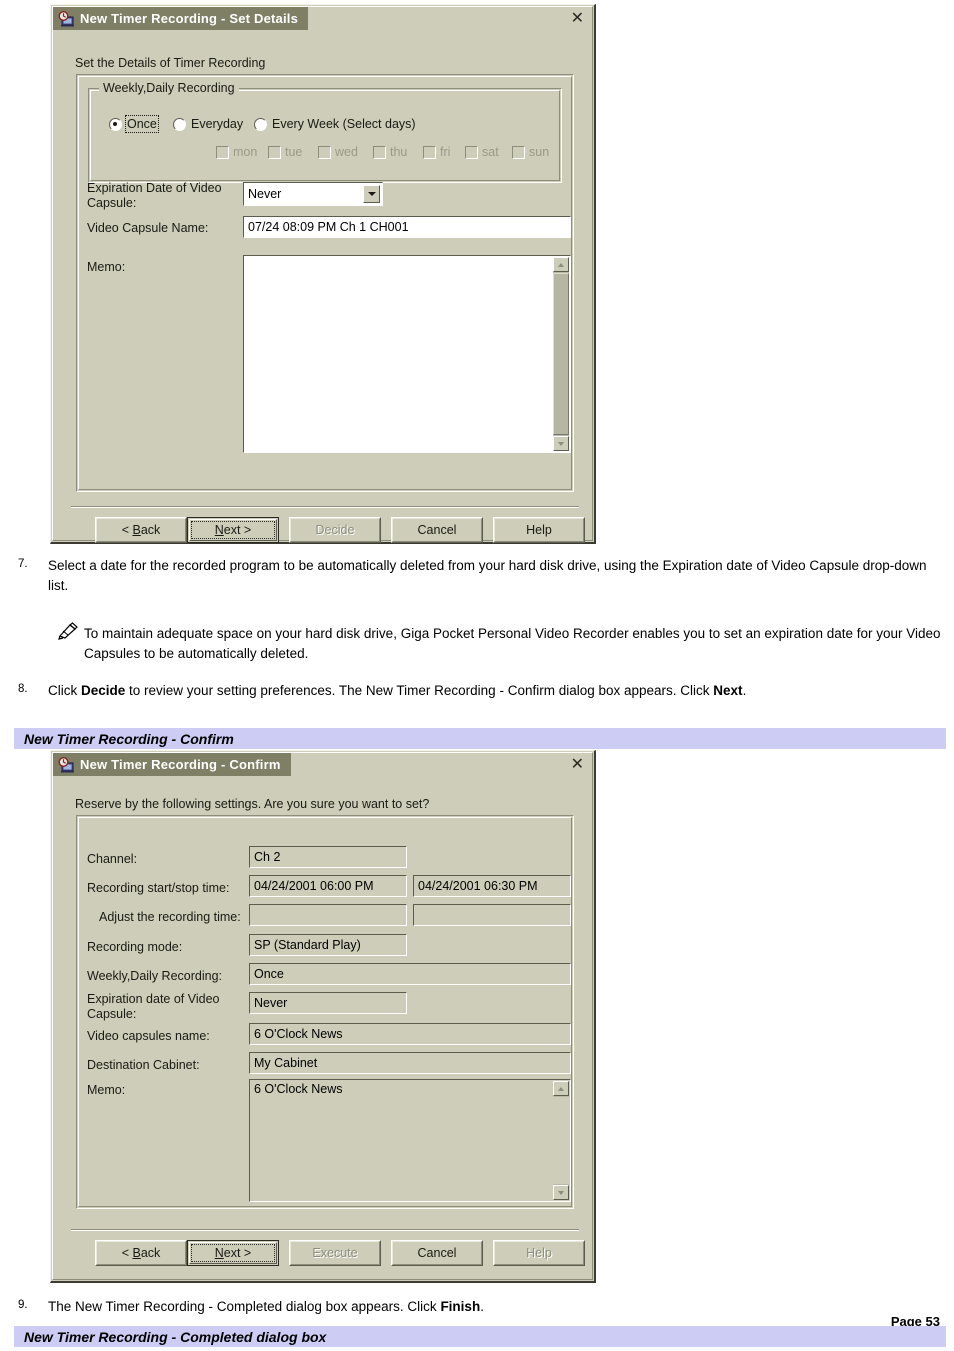 This screenshot has height=1351, width=954. I want to click on adjust-recording-time-label: Adjust the recording time:, so click(170, 917).